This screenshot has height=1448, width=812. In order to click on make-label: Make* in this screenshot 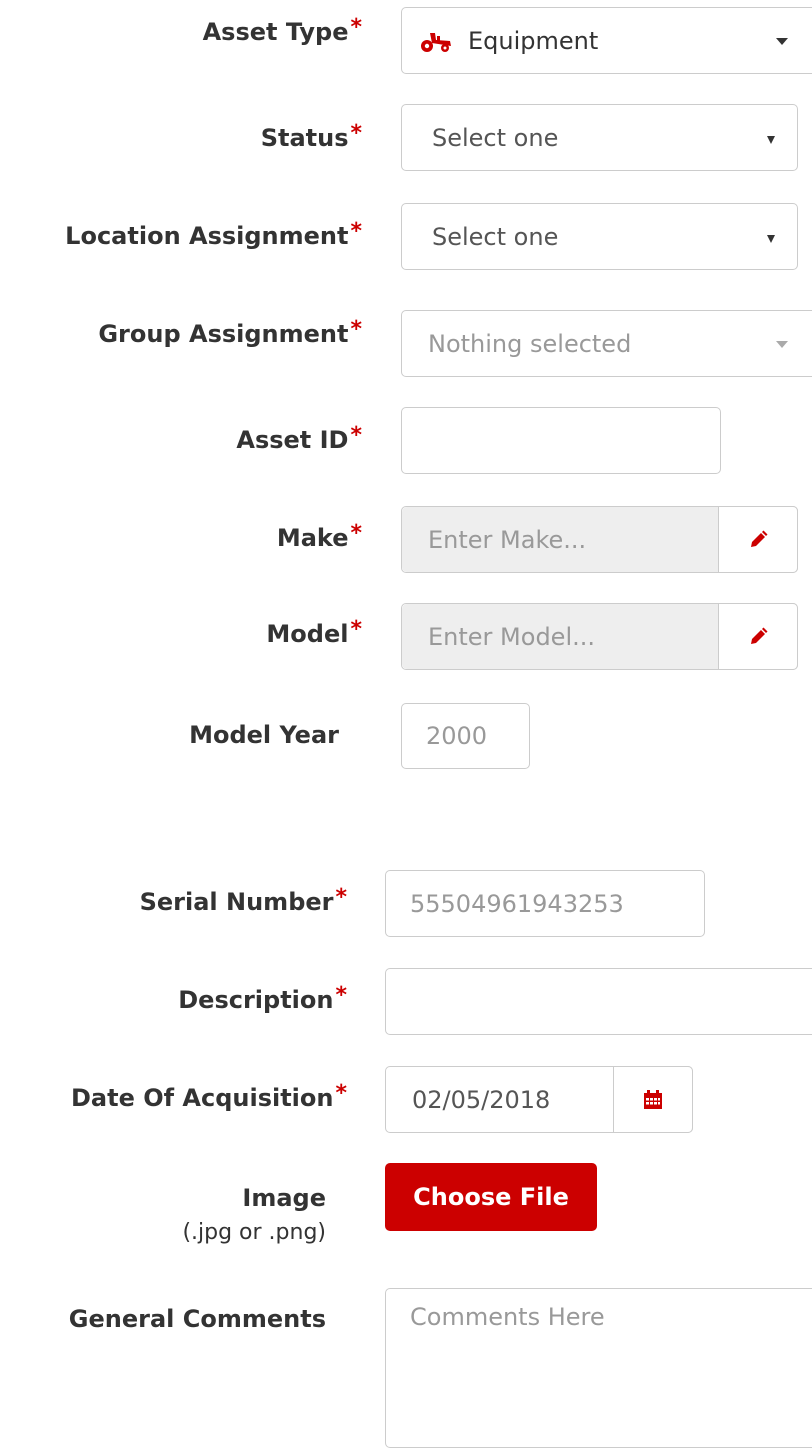, I will do `click(319, 537)`.